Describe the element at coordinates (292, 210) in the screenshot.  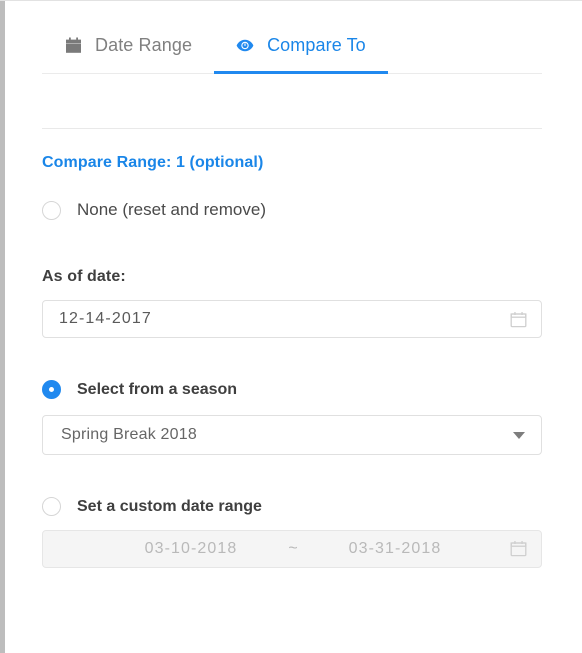
I see `radio-option-none: None (reset and remove)` at that location.